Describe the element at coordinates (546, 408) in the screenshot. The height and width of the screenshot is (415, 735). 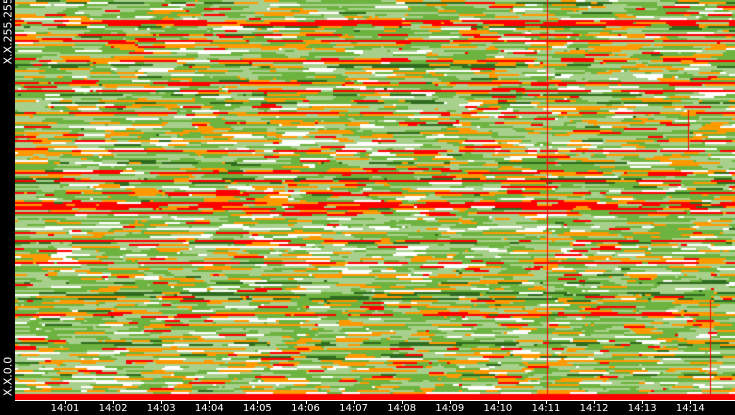
I see `x-tick-label: 14:11` at that location.